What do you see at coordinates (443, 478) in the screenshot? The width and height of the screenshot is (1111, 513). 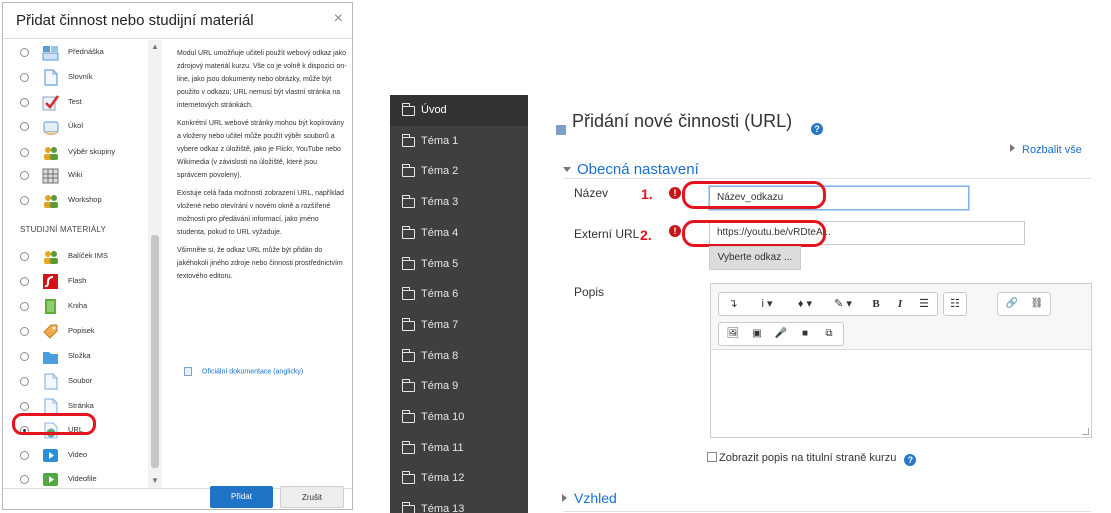 I see `nav-item-label: Téma 12` at bounding box center [443, 478].